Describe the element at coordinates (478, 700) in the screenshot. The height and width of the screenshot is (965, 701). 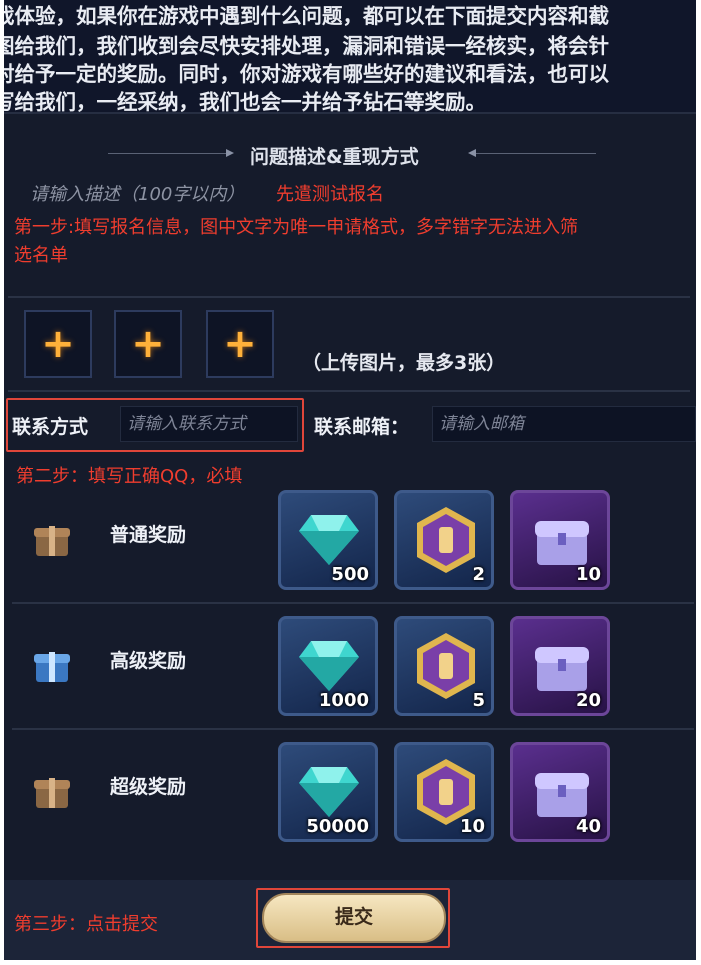
I see `item-count: 5` at that location.